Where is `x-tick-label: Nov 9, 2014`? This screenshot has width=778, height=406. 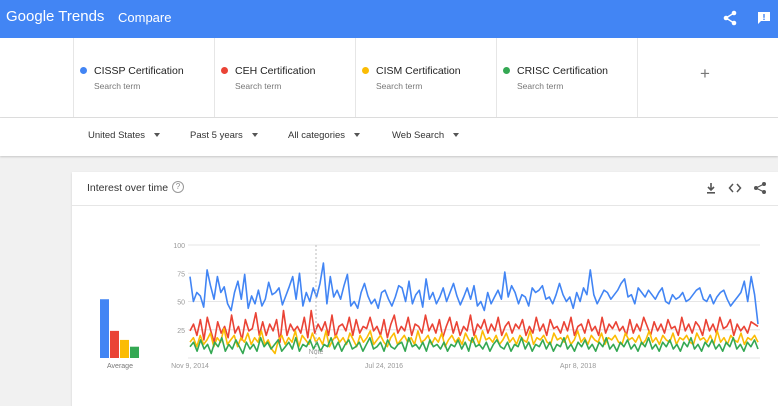 x-tick-label: Nov 9, 2014 is located at coordinates (190, 366).